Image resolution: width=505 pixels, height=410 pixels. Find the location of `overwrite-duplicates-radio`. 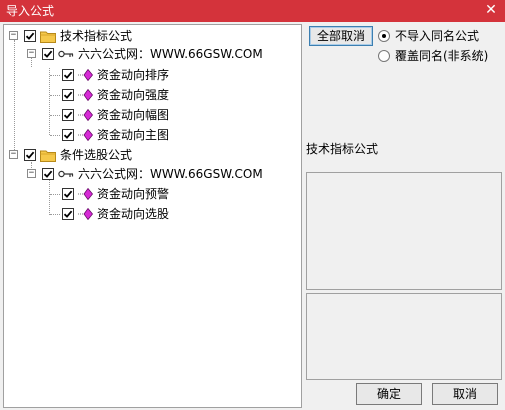

overwrite-duplicates-radio is located at coordinates (384, 56).